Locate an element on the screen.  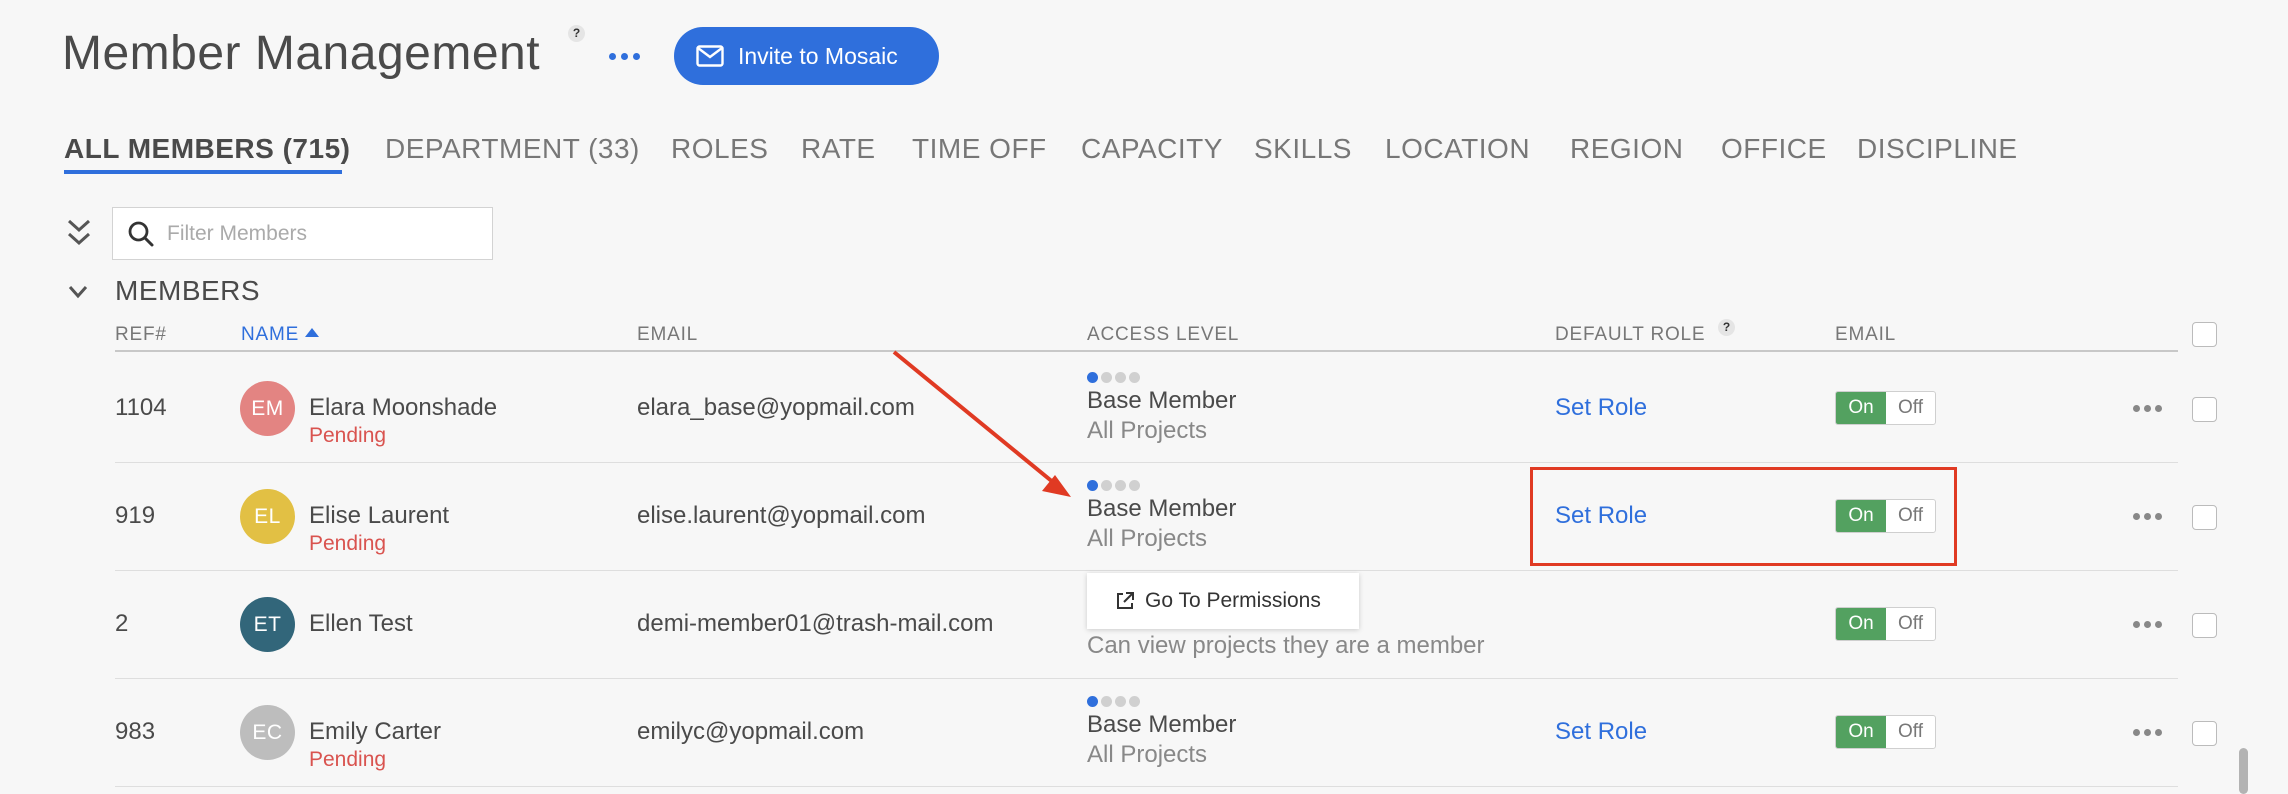
filter-members-field is located at coordinates (302, 233).